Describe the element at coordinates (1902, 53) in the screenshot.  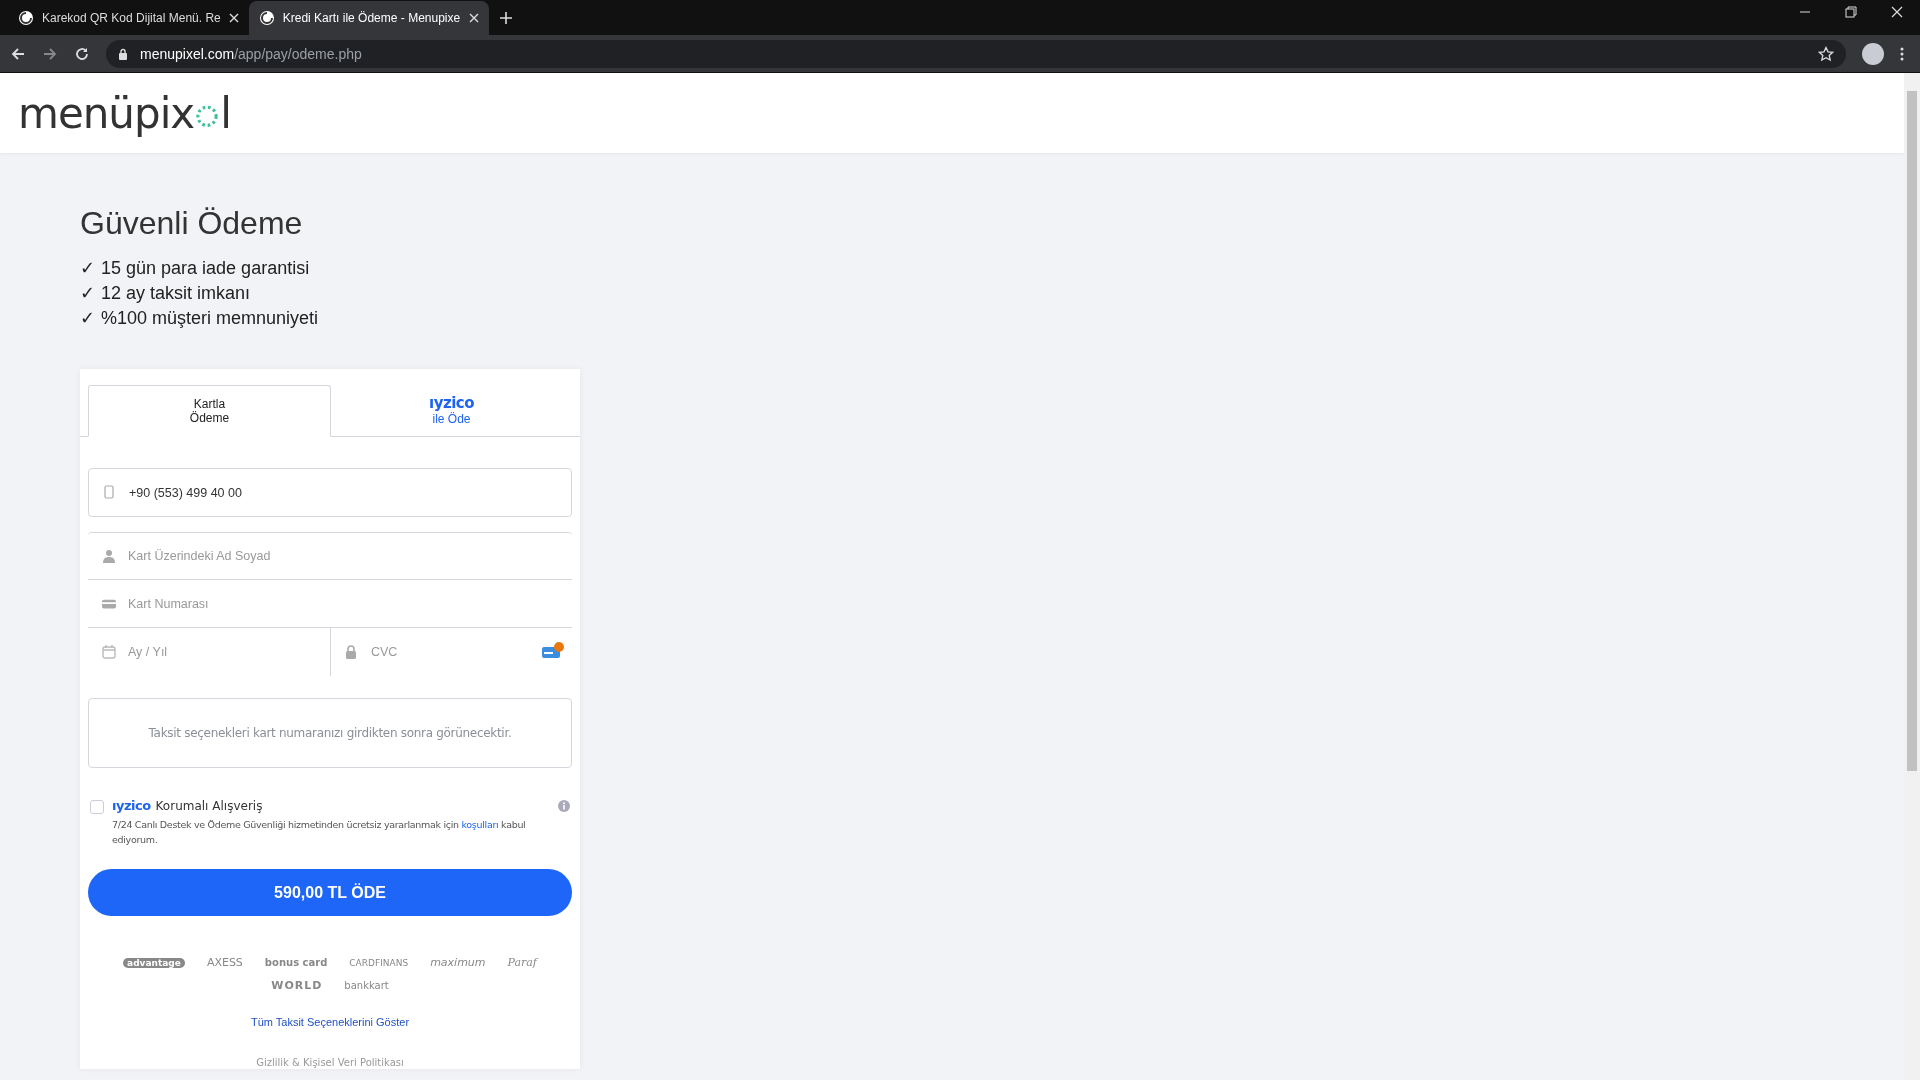
I see `menu-icon` at that location.